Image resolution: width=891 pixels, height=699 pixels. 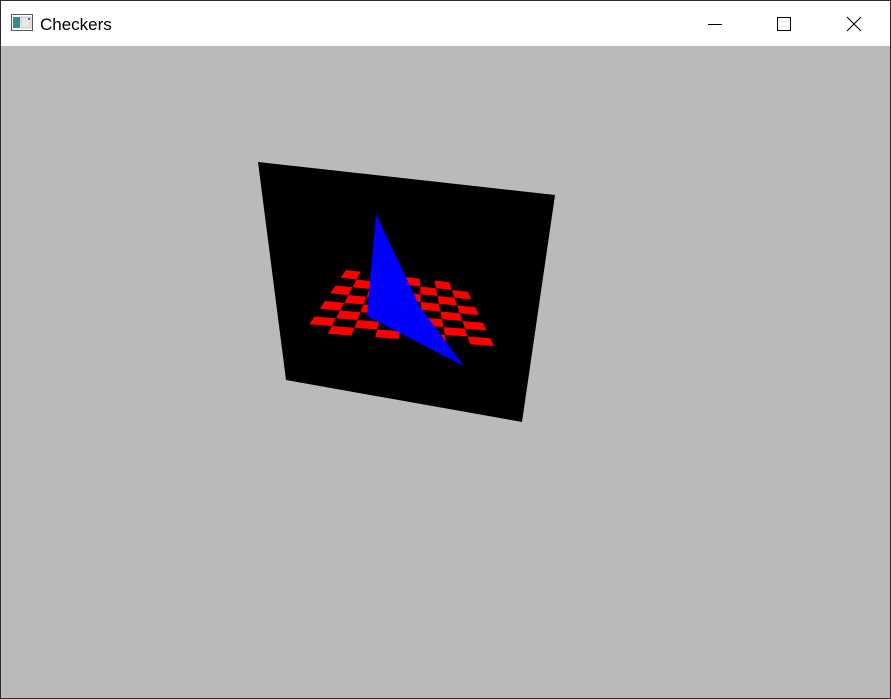 I want to click on minimize-button, so click(x=715, y=23).